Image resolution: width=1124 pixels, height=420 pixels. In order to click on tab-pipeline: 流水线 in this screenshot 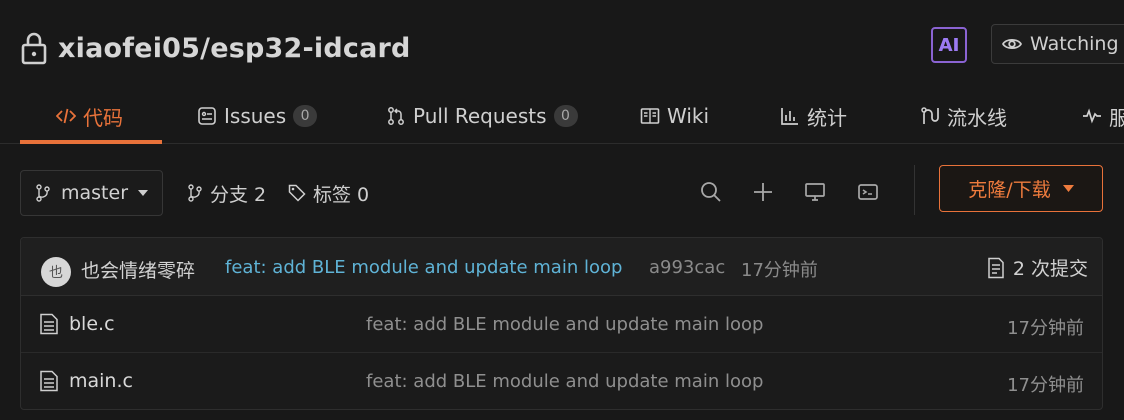, I will do `click(963, 116)`.